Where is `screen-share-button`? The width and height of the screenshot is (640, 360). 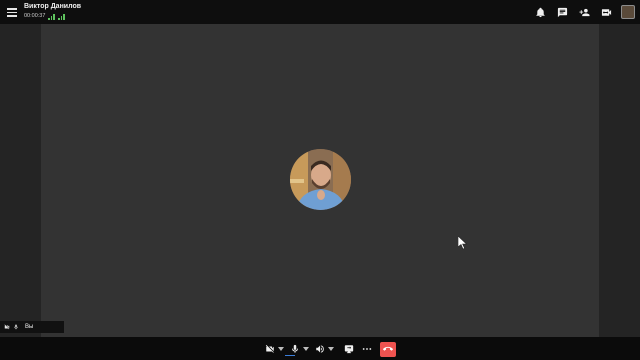
screen-share-button is located at coordinates (349, 349).